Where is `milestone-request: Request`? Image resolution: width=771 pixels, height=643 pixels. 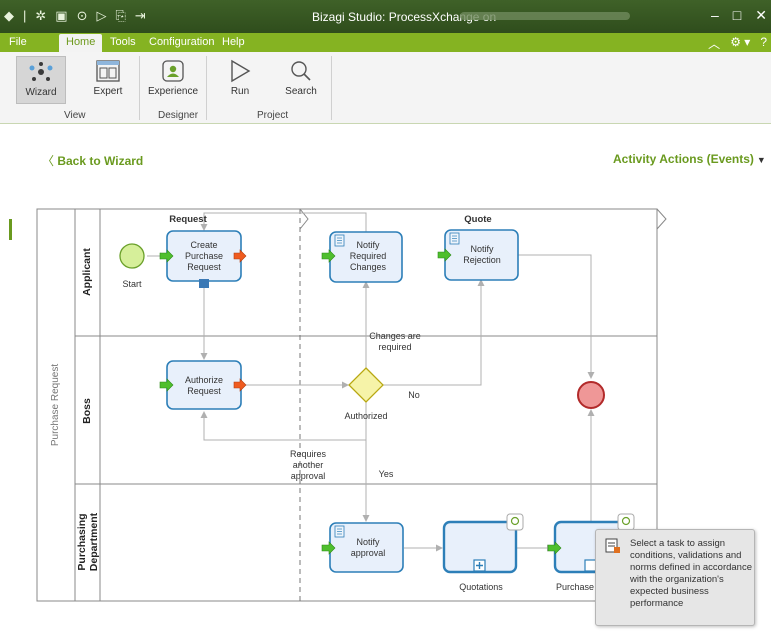
milestone-request: Request is located at coordinates (188, 219).